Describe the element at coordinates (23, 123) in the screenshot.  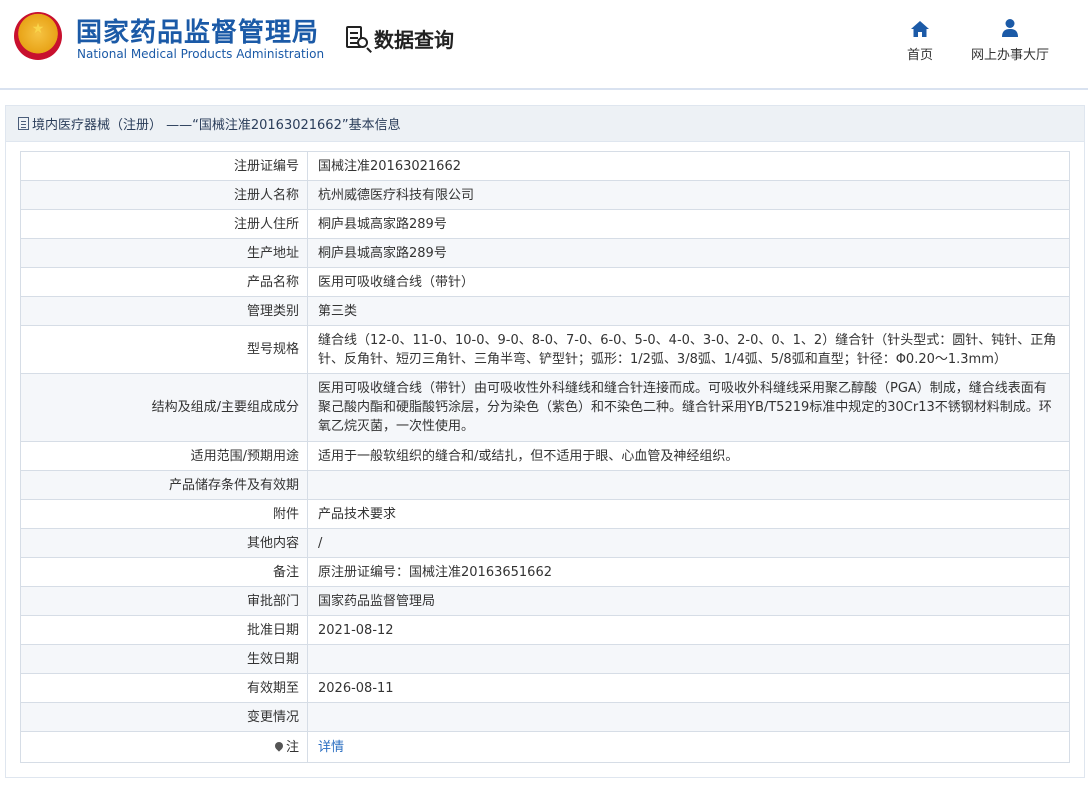
I see `document-icon` at that location.